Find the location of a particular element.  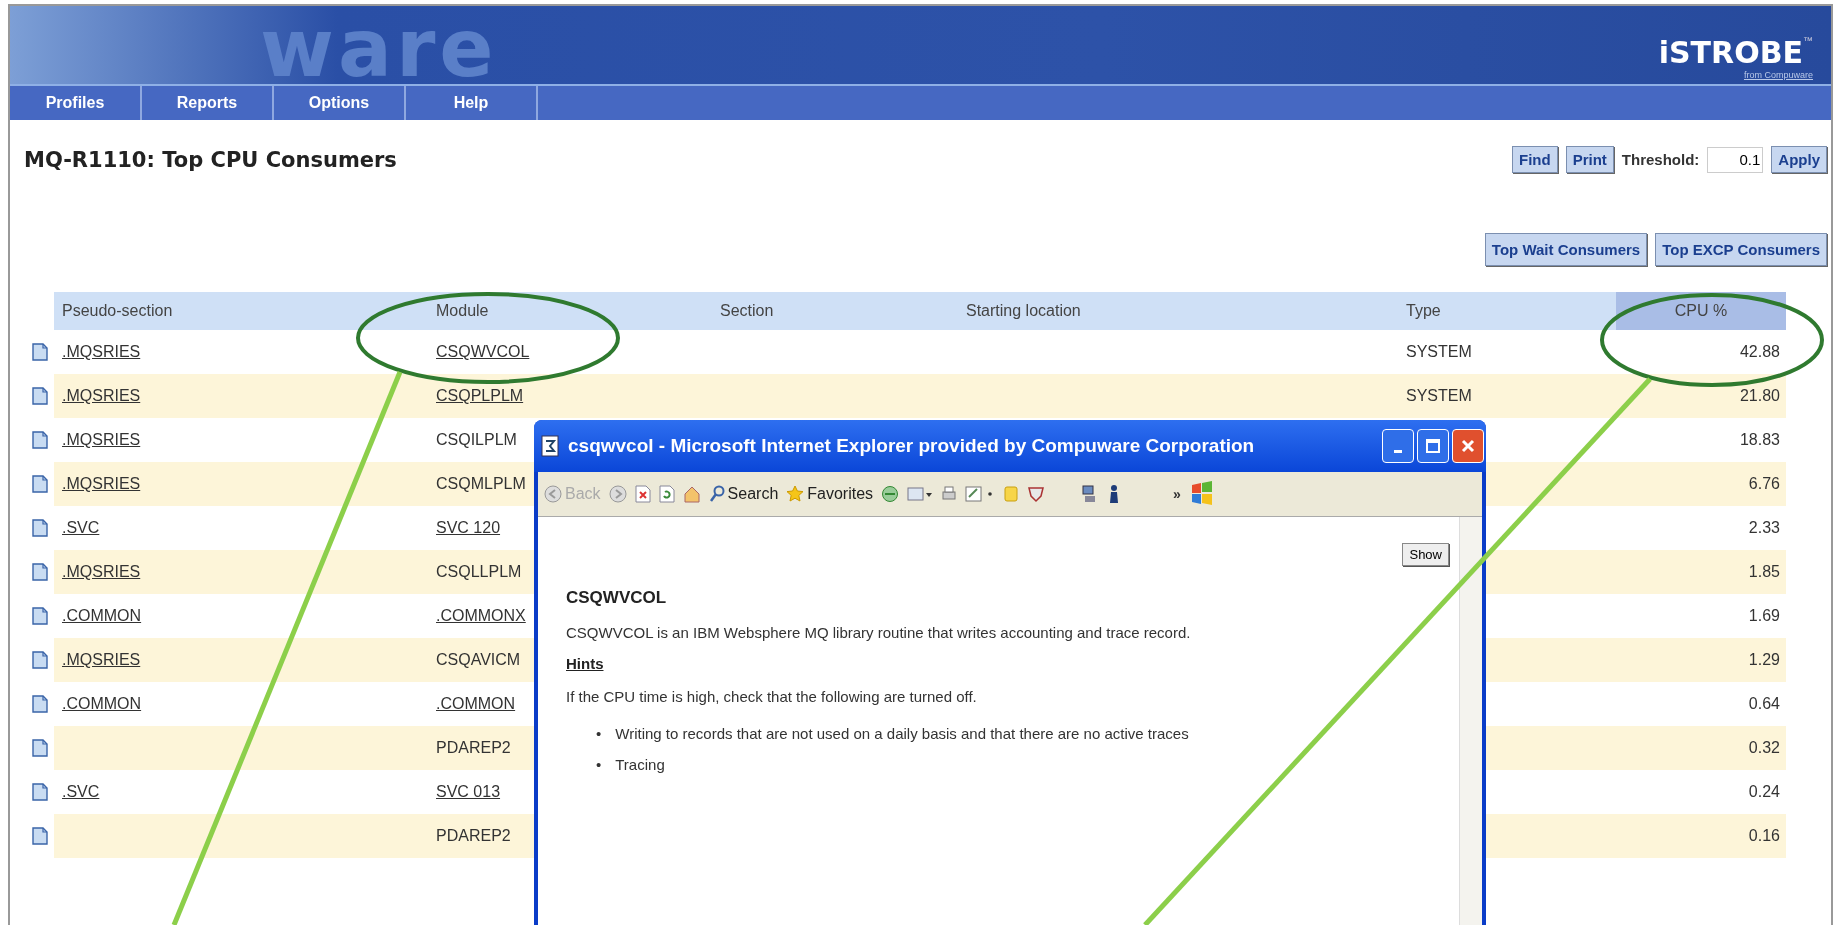

cpu-cell: 0.32 is located at coordinates (1764, 747).